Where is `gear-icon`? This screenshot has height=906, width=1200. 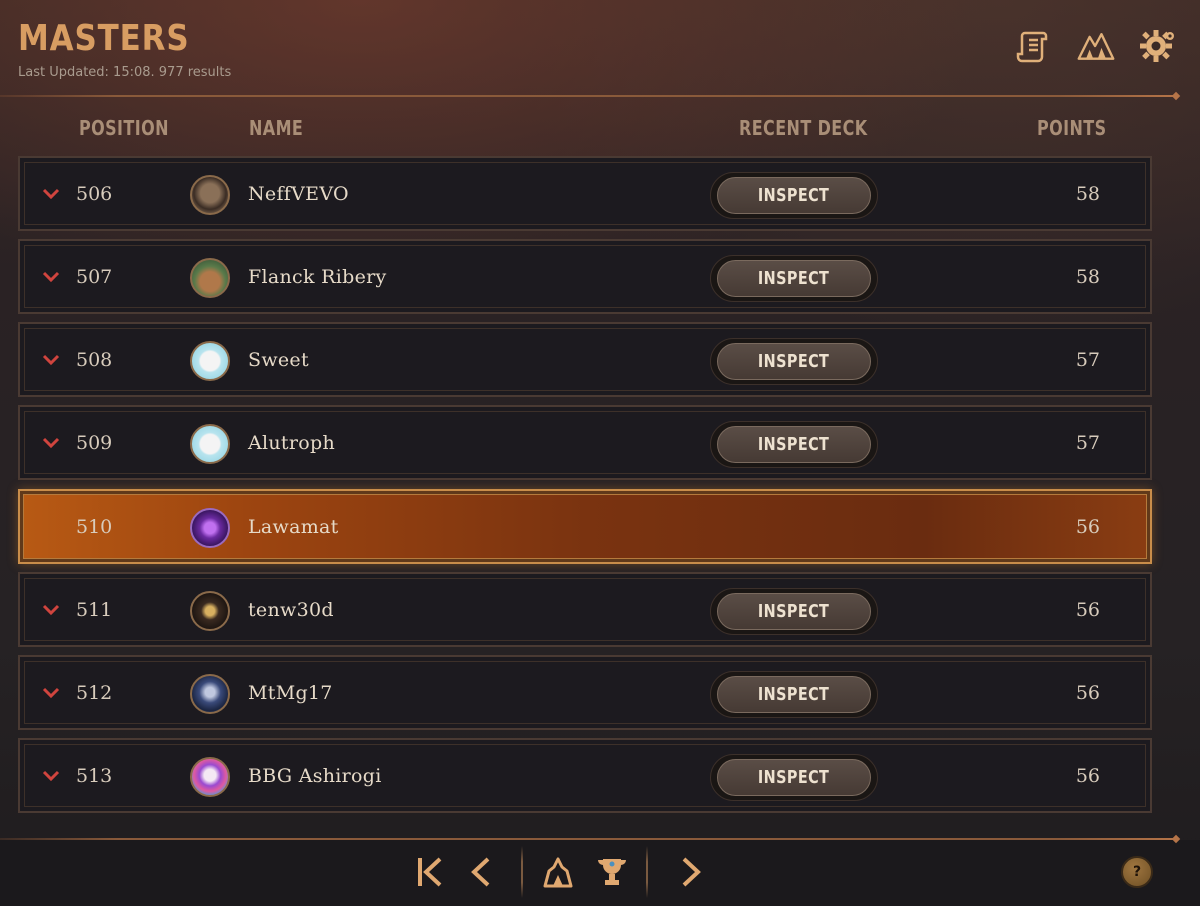
gear-icon is located at coordinates (1158, 46).